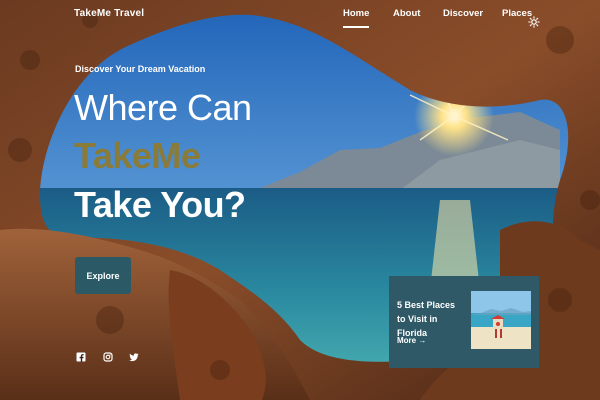  I want to click on card-title: 5 Best Places to Visit in Florida, so click(430, 319).